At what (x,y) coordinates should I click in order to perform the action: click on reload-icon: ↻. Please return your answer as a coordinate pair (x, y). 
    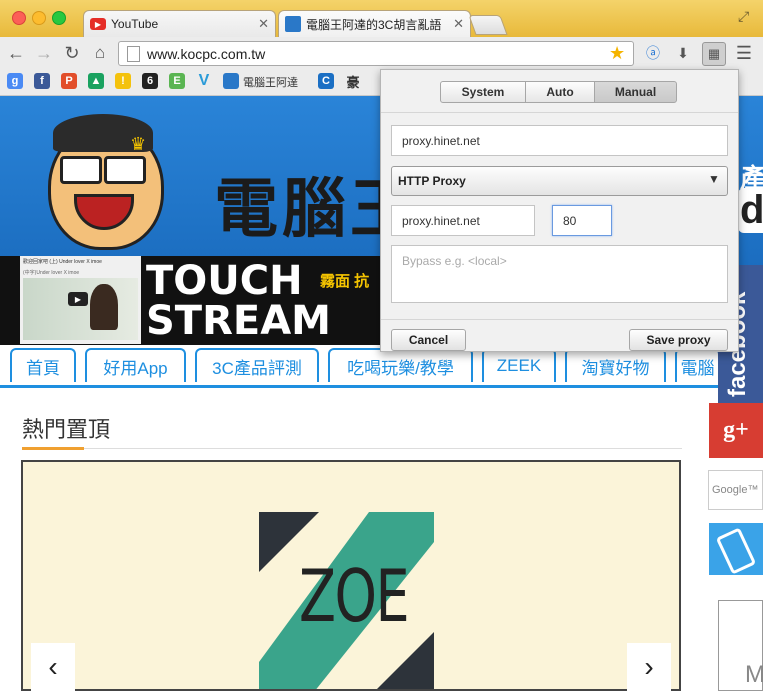
    Looking at the image, I should click on (72, 53).